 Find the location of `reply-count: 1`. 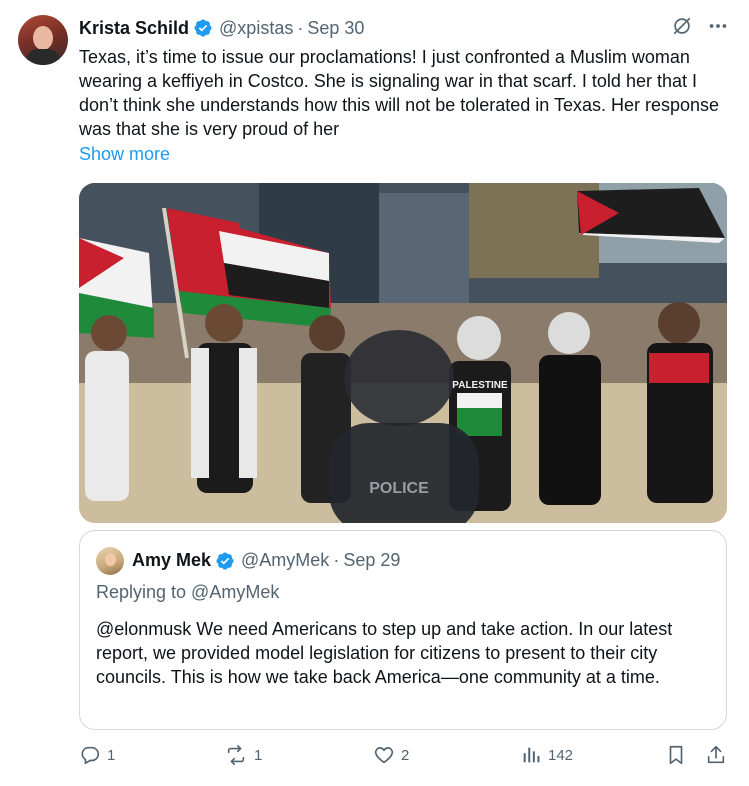

reply-count: 1 is located at coordinates (111, 755).